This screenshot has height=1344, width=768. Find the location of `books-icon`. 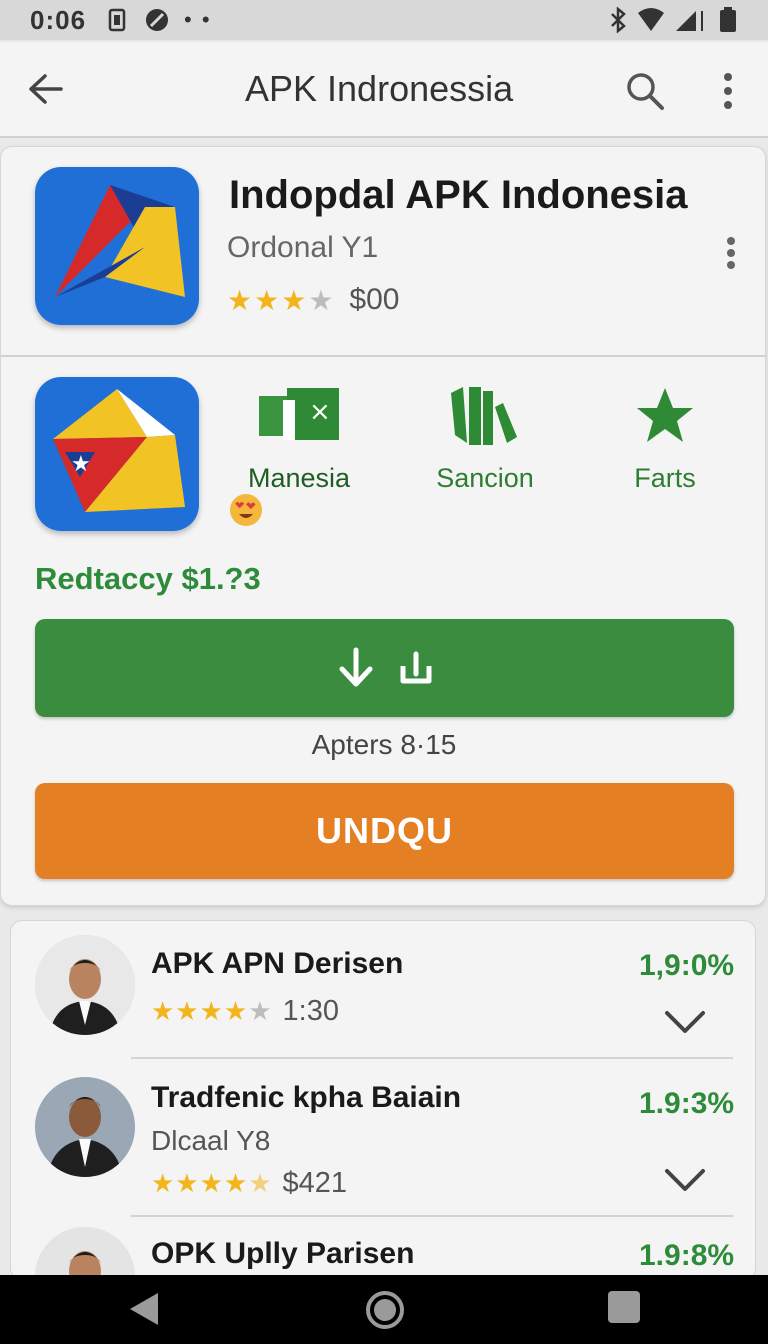

books-icon is located at coordinates (484, 416).